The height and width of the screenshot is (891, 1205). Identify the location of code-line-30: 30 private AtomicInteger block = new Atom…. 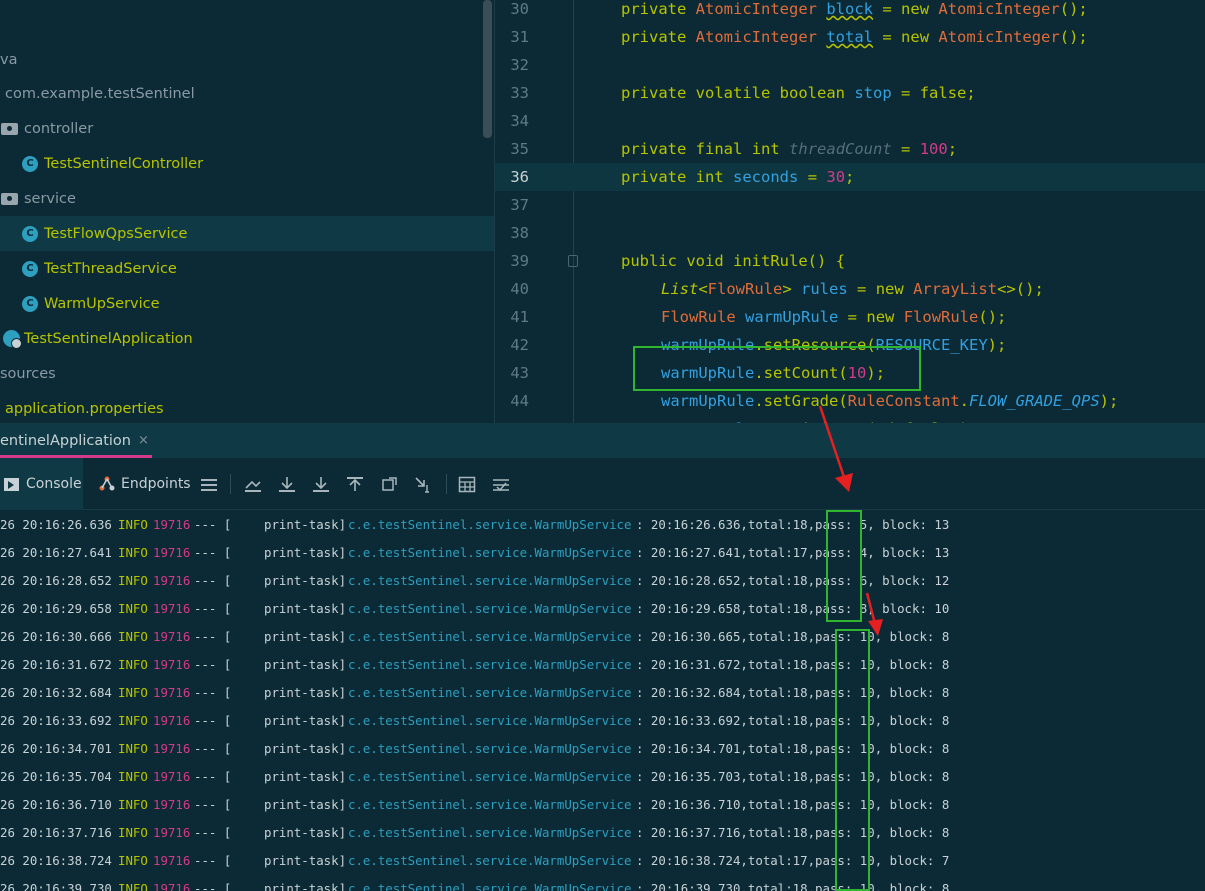
(850, 11).